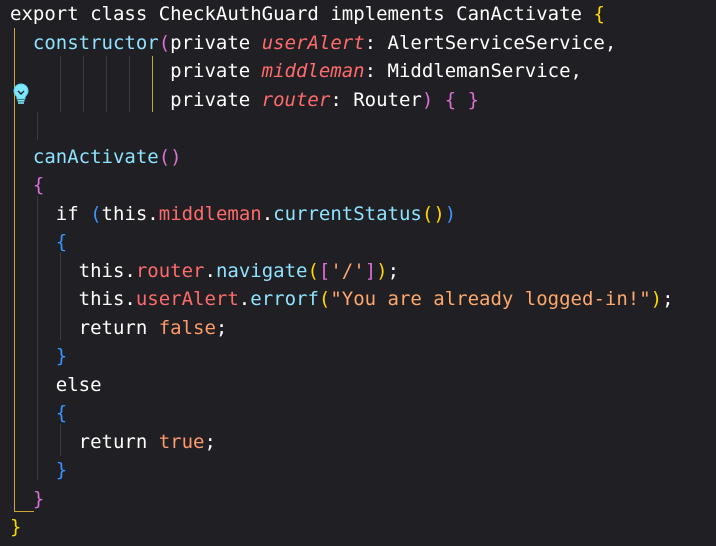 The height and width of the screenshot is (546, 716). What do you see at coordinates (84, 156) in the screenshot?
I see `code-token: canActivate` at bounding box center [84, 156].